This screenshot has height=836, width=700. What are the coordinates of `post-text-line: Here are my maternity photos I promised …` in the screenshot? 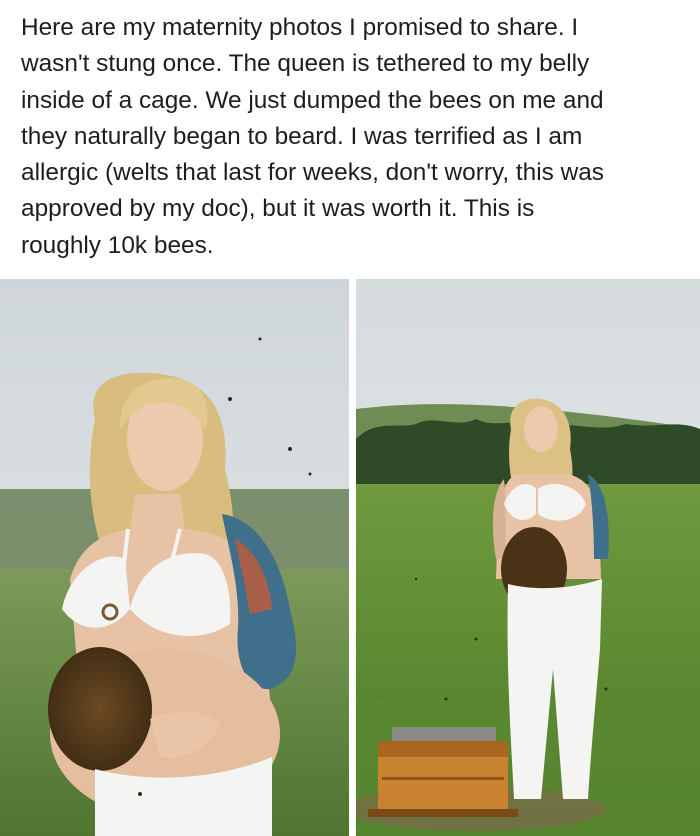 It's located at (300, 27).